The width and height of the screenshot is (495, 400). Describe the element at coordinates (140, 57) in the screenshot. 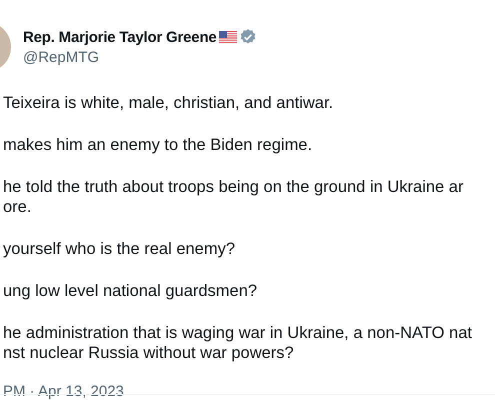

I see `author-handle: @RepMTG` at that location.